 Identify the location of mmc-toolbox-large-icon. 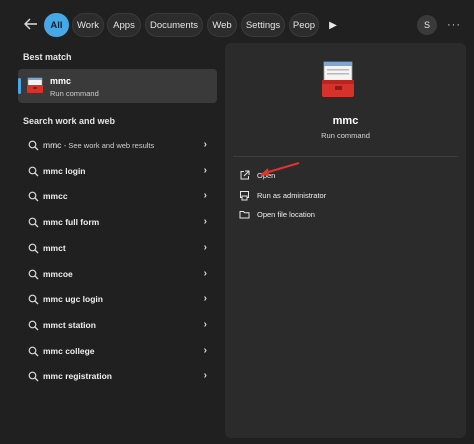
(338, 79).